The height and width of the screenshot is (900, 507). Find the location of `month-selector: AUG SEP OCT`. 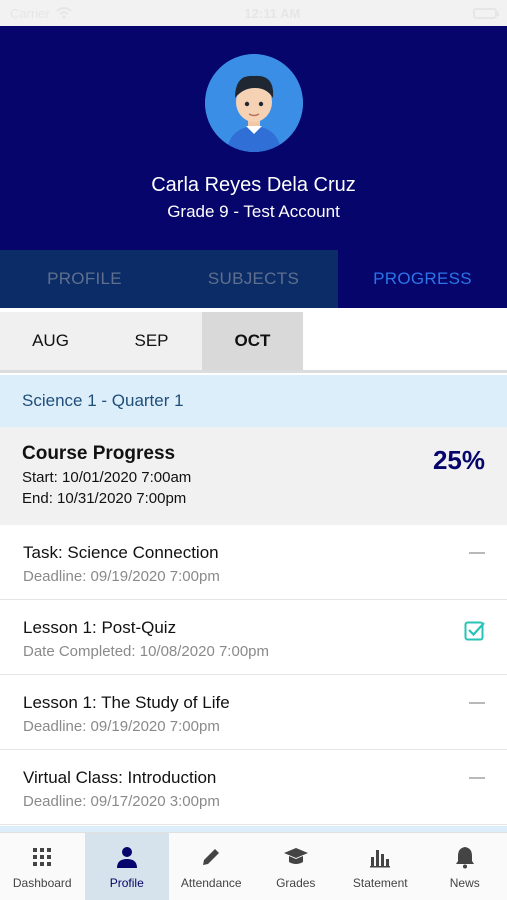

month-selector: AUG SEP OCT is located at coordinates (253, 341).